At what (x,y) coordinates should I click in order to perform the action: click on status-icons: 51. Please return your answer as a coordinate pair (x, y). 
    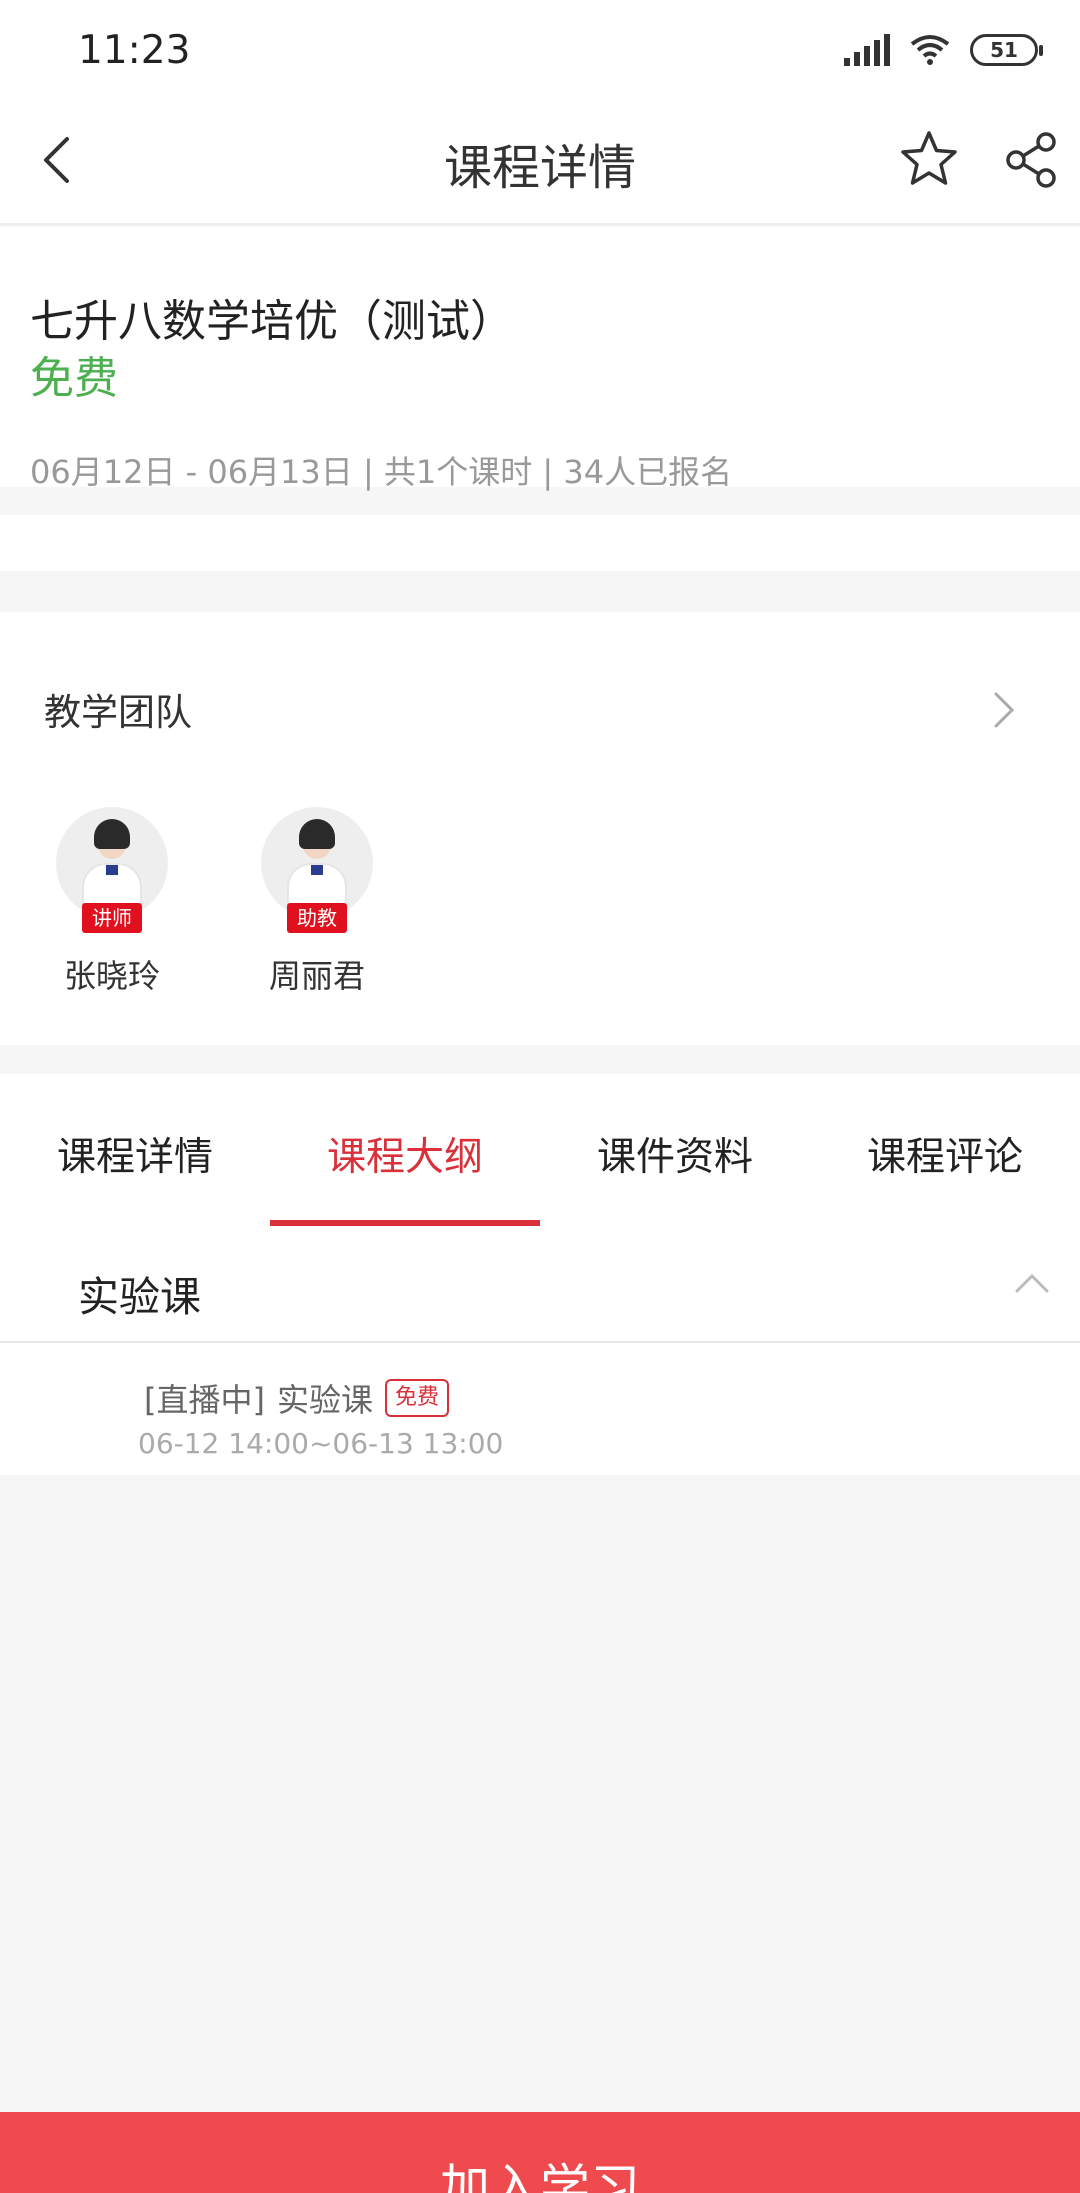
    Looking at the image, I should click on (943, 50).